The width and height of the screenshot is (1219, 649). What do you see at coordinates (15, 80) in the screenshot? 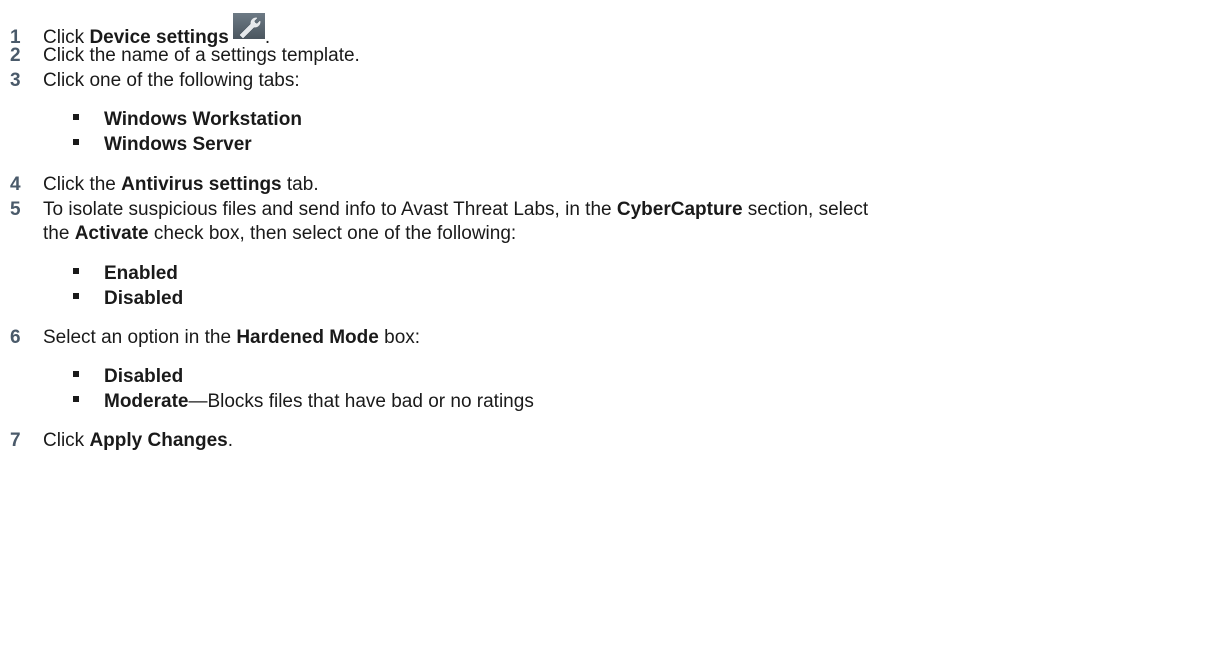
I see `step-number: 3` at bounding box center [15, 80].